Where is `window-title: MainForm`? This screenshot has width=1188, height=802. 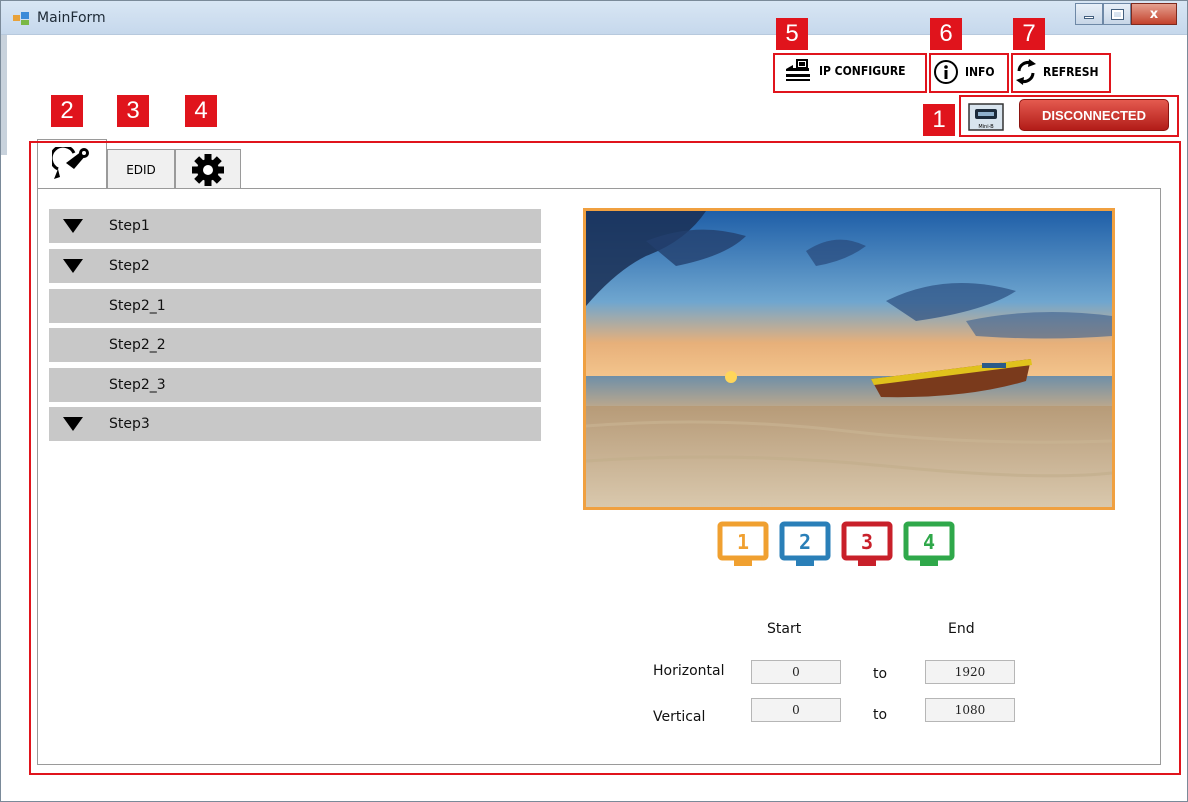 window-title: MainForm is located at coordinates (71, 18).